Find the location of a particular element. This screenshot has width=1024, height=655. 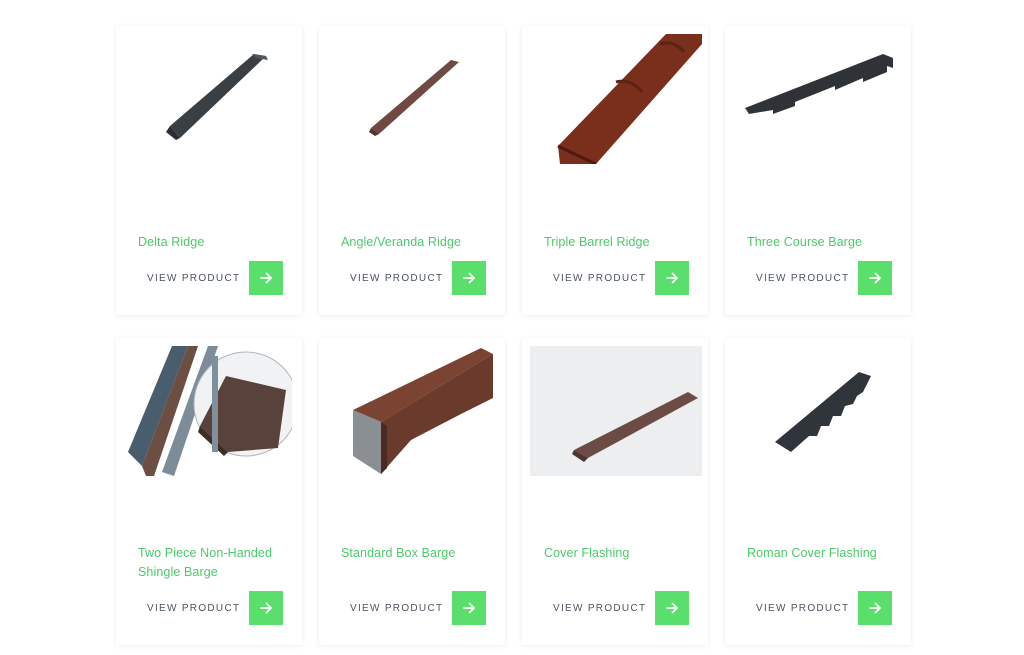

product-name: Triple Barrel Ridge is located at coordinates (618, 242).